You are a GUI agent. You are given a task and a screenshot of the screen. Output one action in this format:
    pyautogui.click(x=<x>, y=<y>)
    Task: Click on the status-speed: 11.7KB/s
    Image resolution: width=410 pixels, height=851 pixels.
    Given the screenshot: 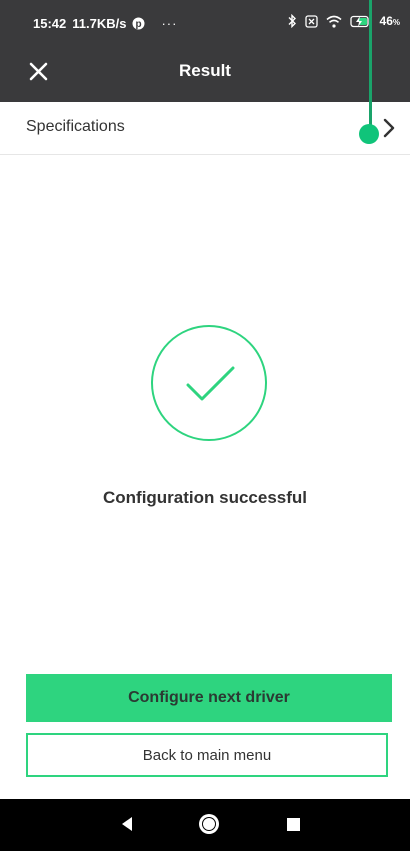 What is the action you would take?
    pyautogui.click(x=99, y=23)
    